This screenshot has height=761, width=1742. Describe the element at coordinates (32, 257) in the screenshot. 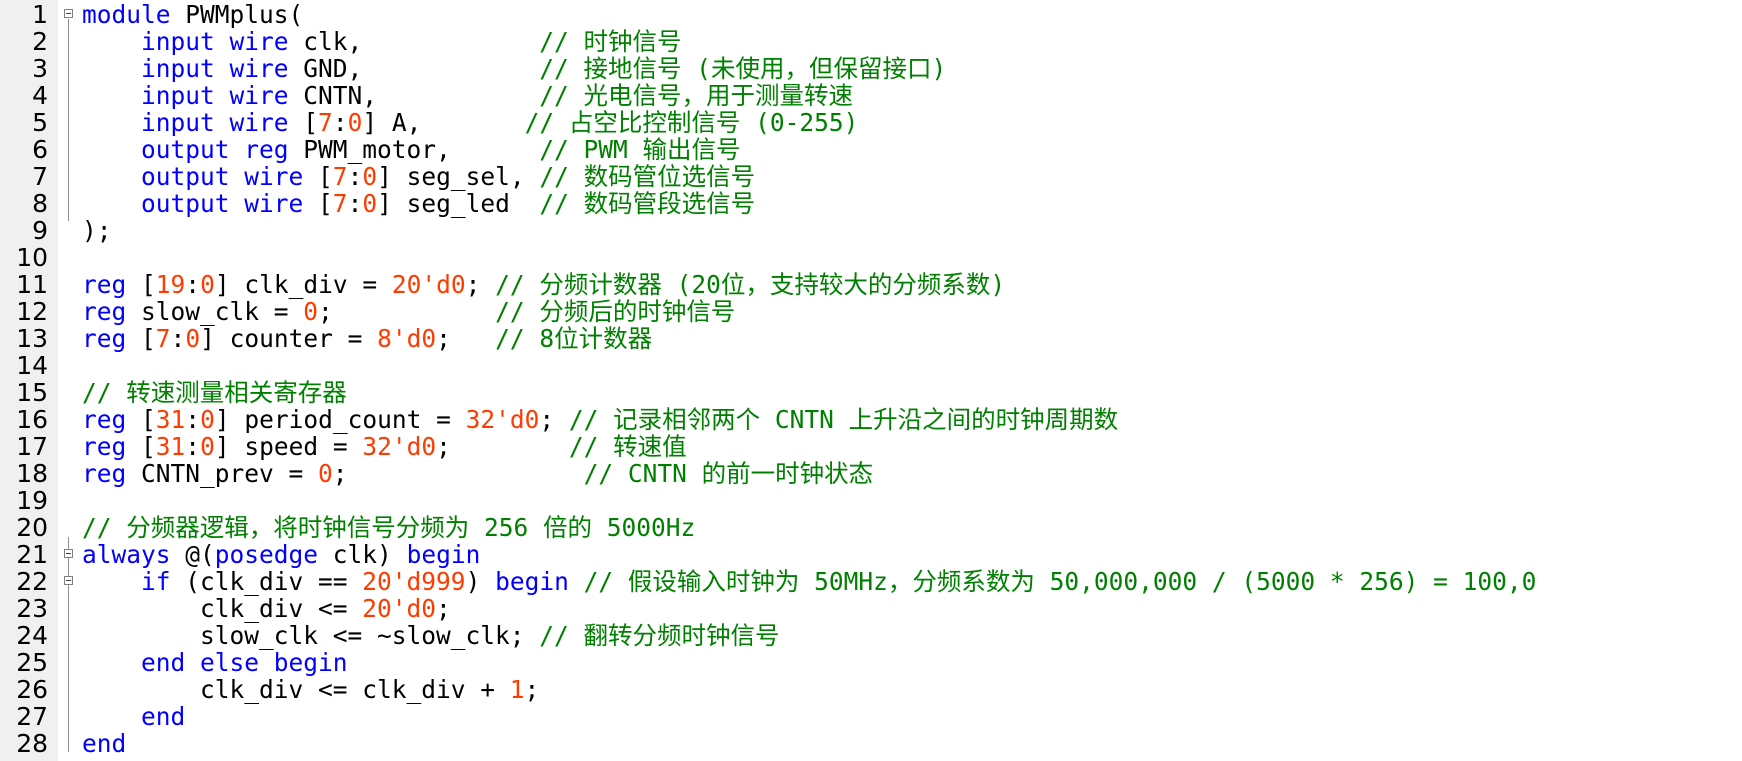

I see `line-number: 10` at that location.